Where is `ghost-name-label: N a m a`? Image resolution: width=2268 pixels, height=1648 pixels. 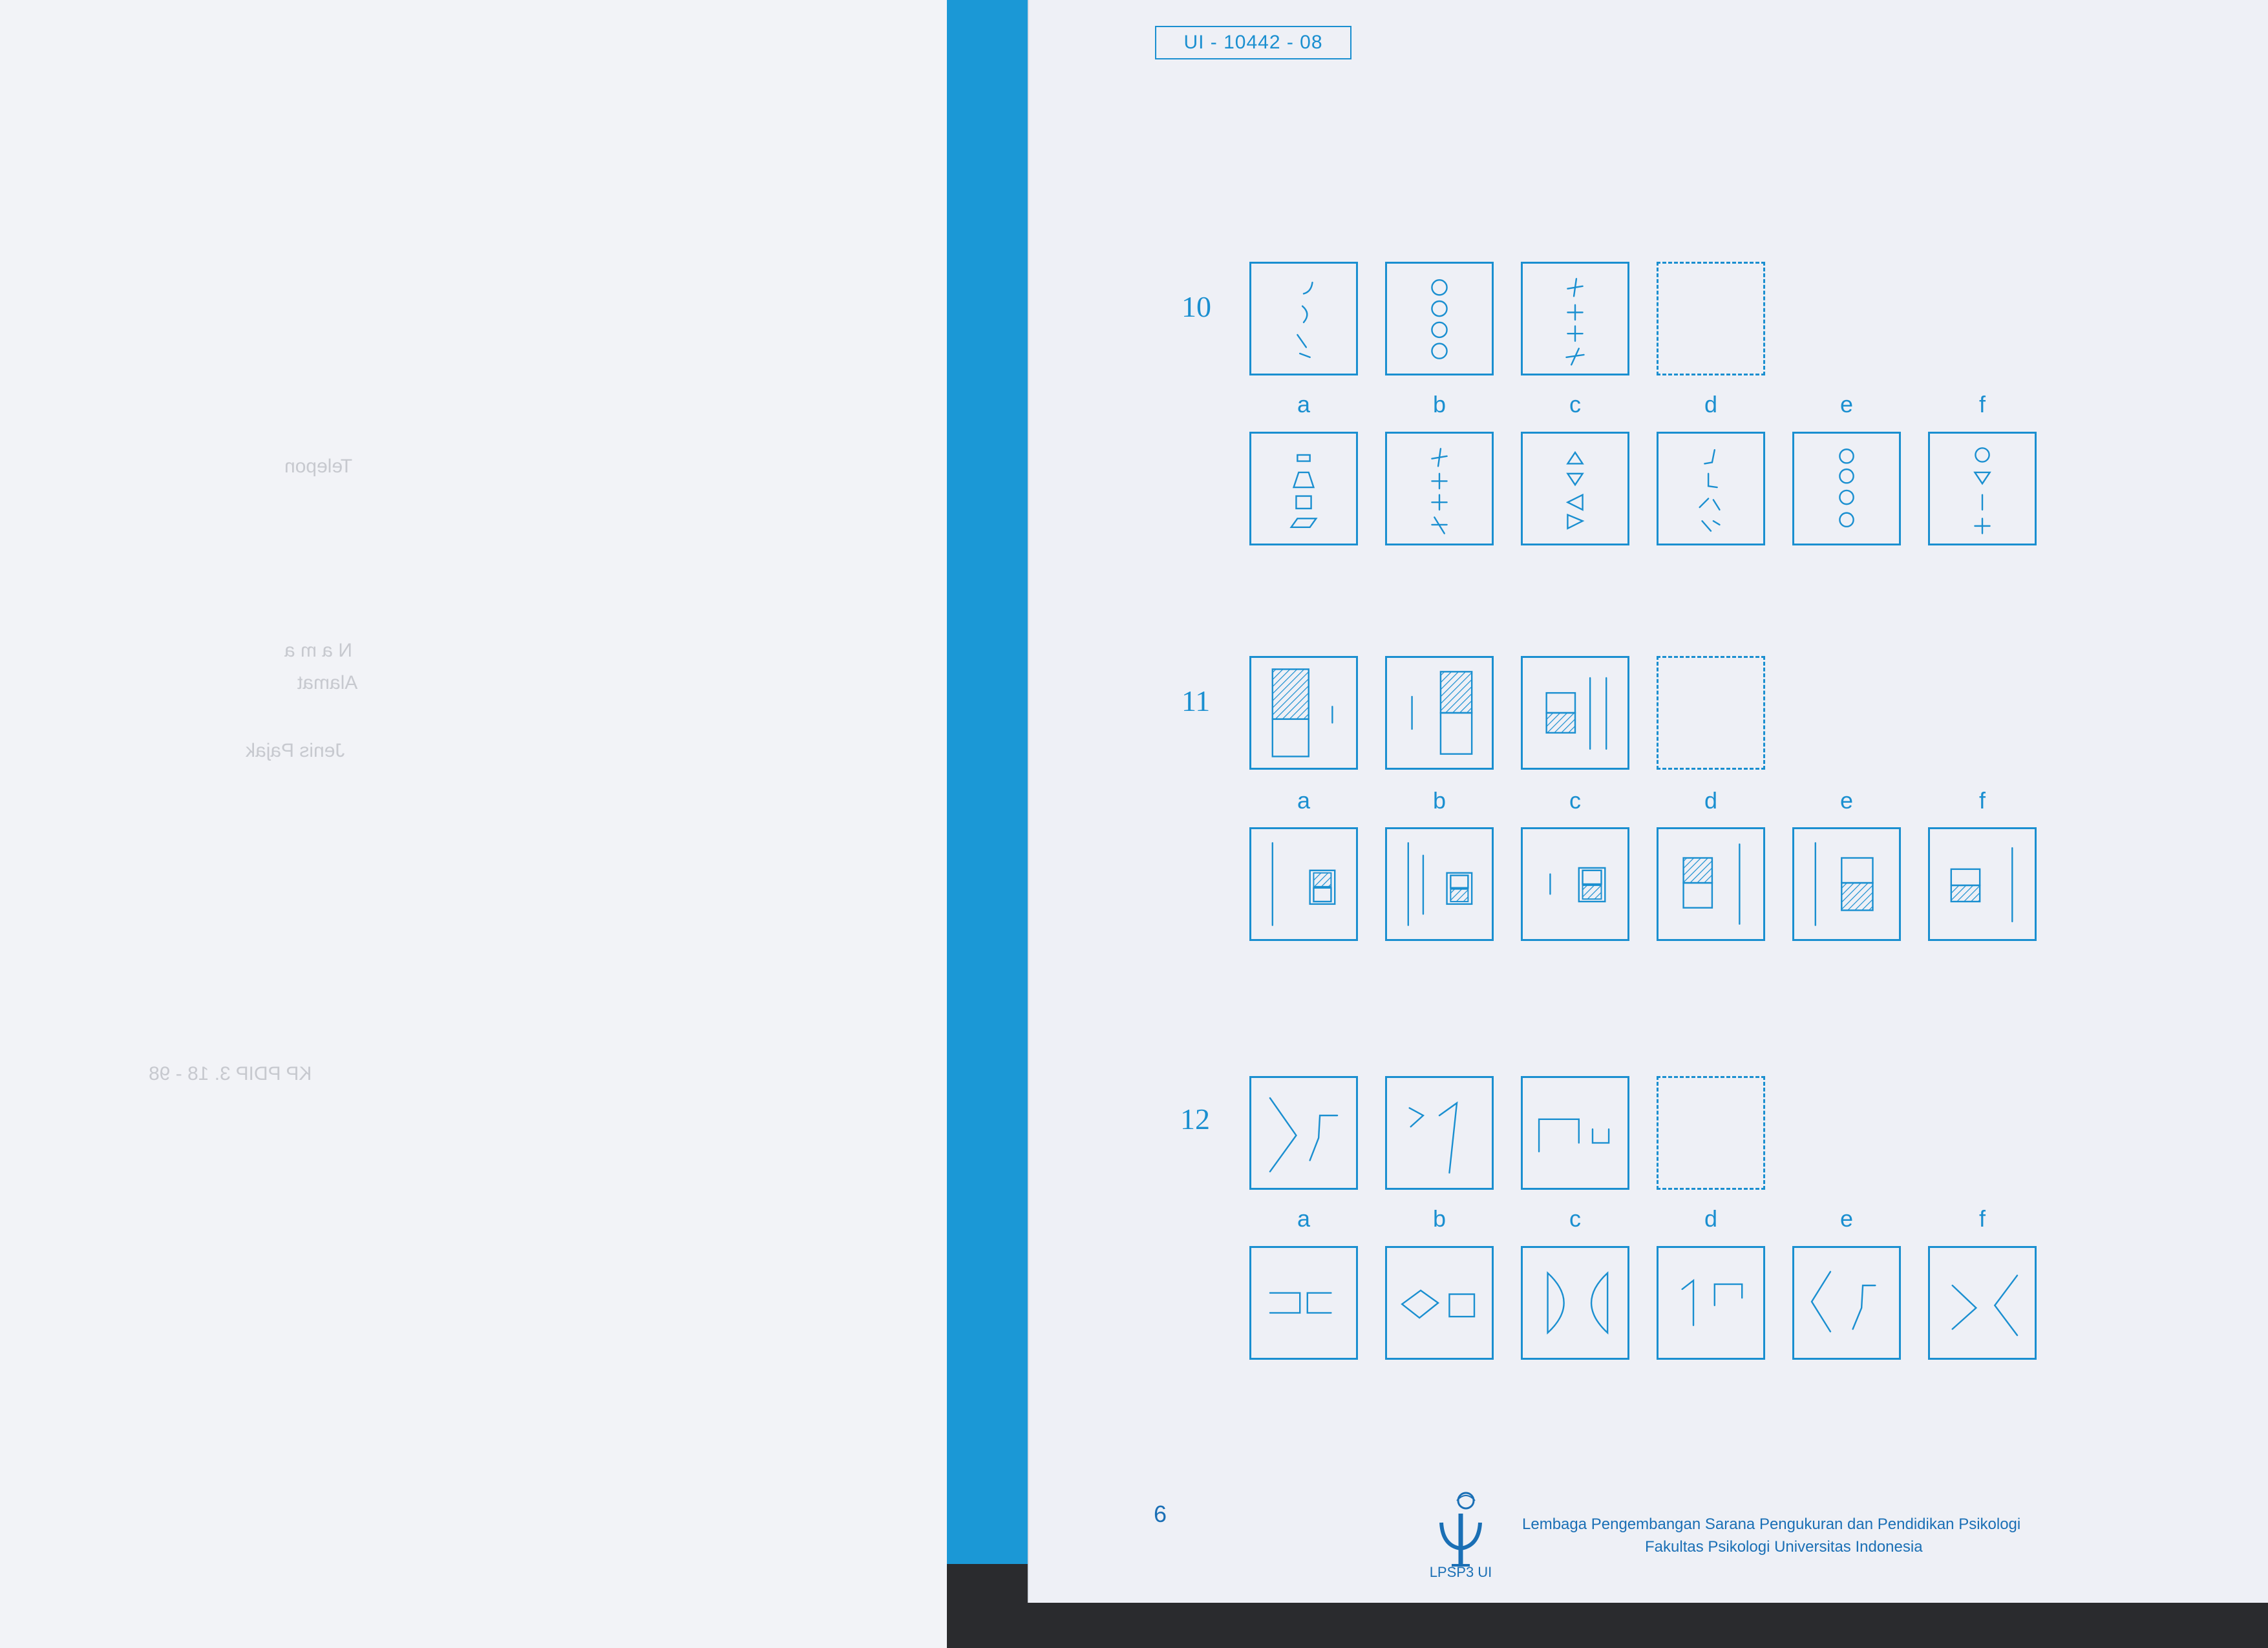 ghost-name-label: N a m a is located at coordinates (318, 650).